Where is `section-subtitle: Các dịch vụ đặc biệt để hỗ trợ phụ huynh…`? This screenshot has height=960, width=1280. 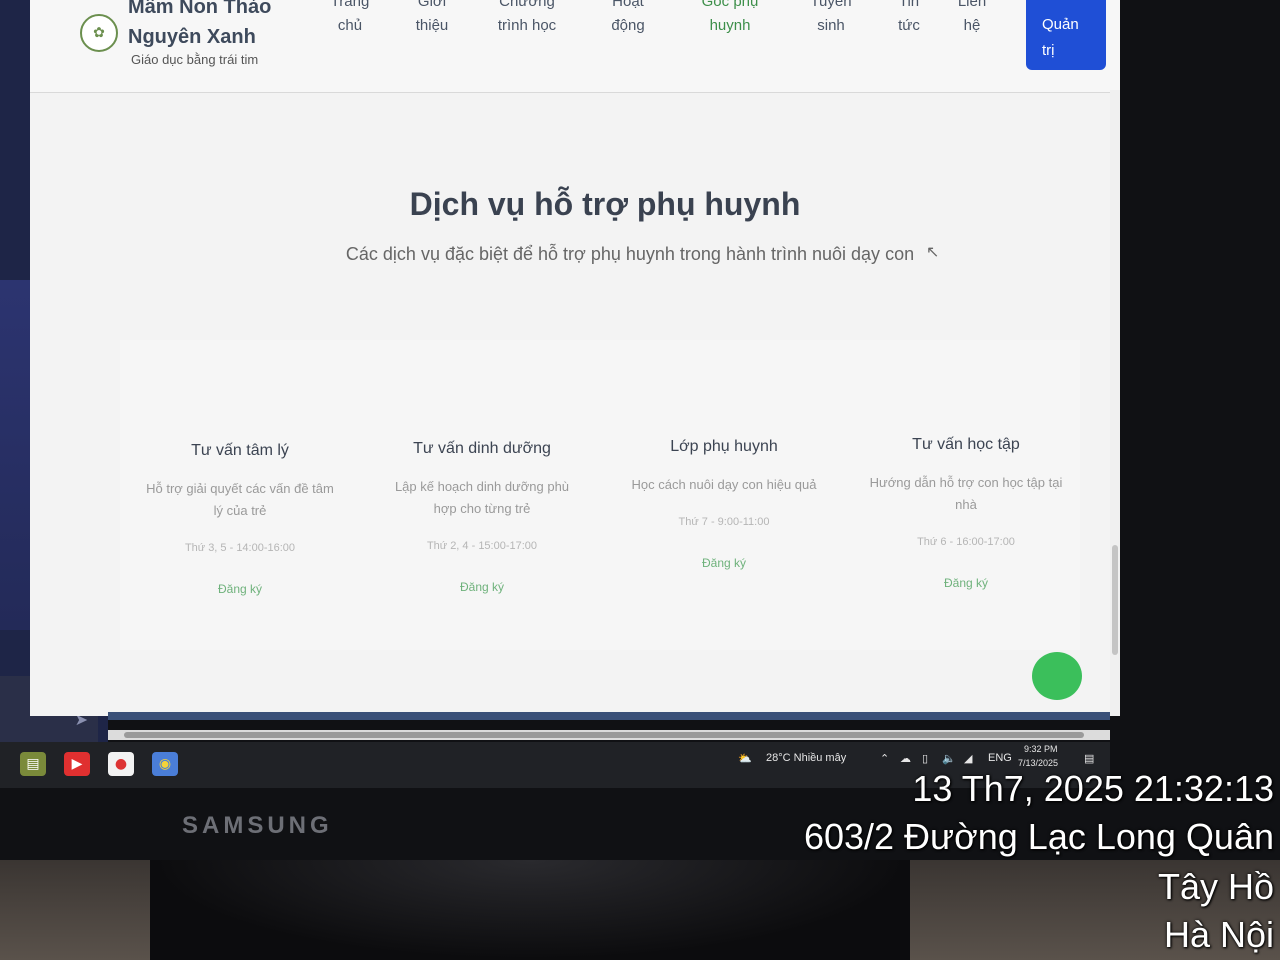
section-subtitle: Các dịch vụ đặc biệt để hỗ trợ phụ huynh… is located at coordinates (630, 254).